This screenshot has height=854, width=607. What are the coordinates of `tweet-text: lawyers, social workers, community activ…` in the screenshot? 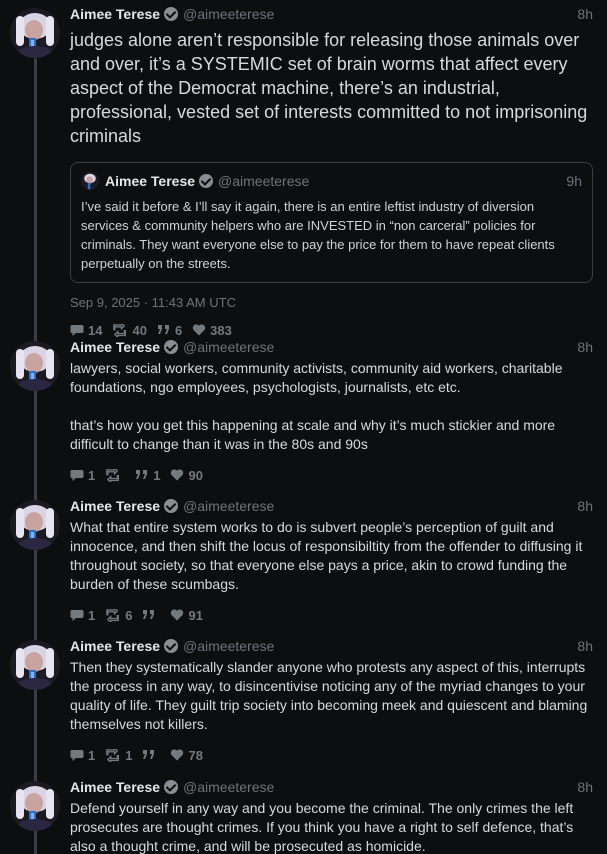 It's located at (316, 406).